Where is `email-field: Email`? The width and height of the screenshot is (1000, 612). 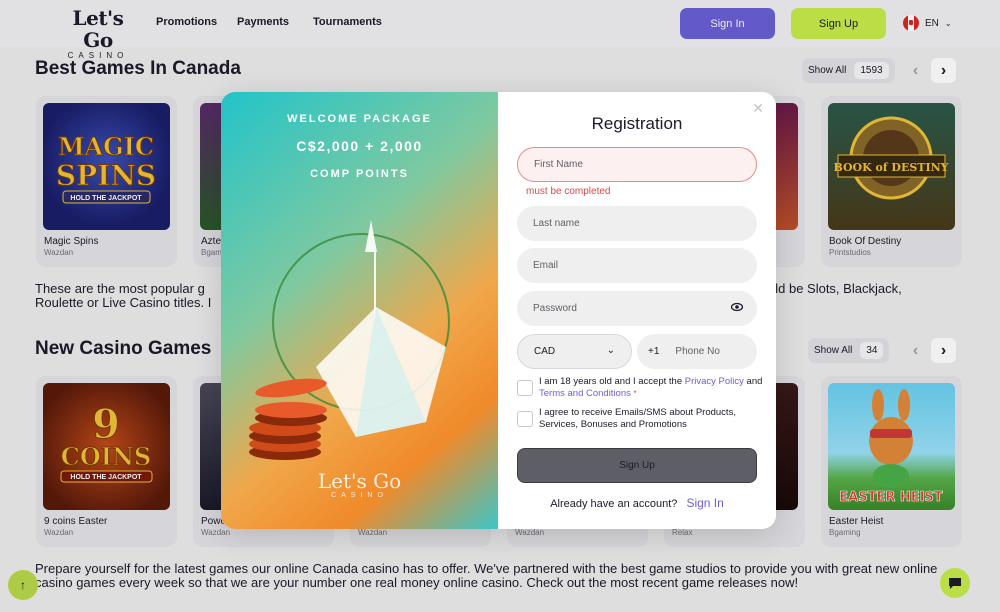
email-field: Email is located at coordinates (637, 265).